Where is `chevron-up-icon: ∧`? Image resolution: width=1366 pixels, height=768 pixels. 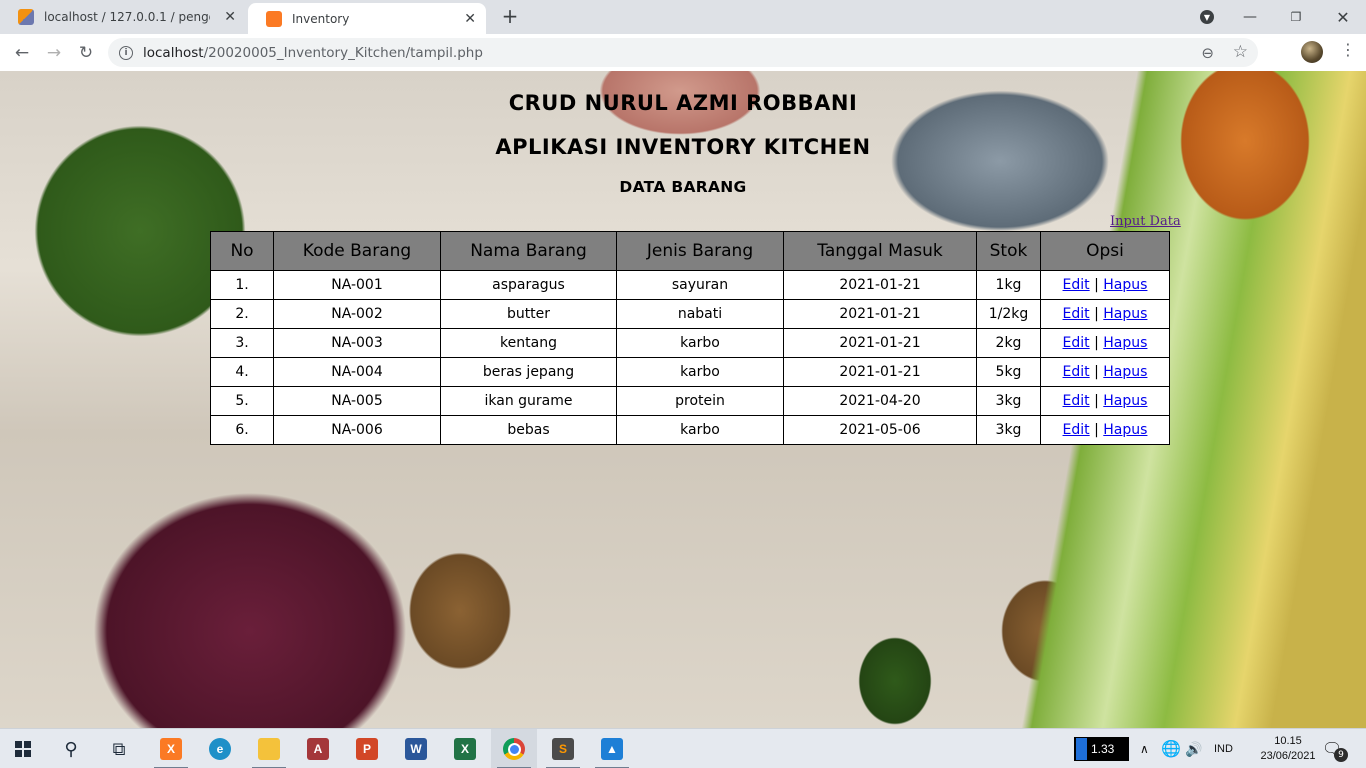
chevron-up-icon: ∧ is located at coordinates (1144, 749).